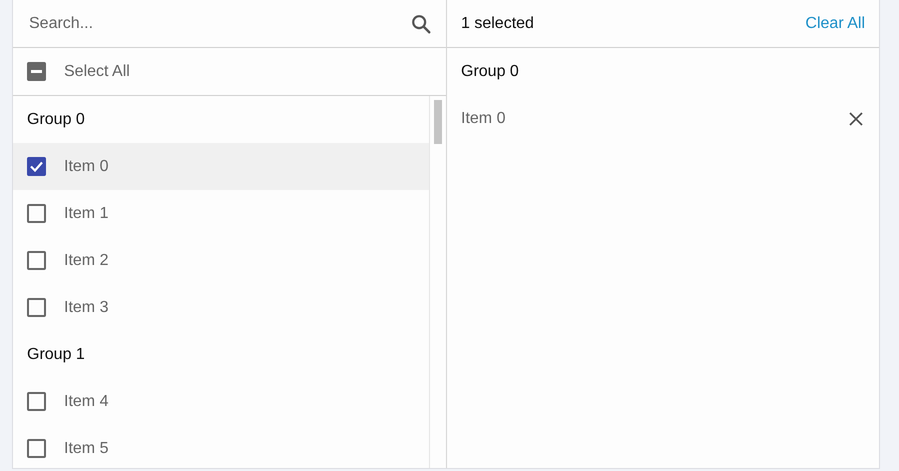 This screenshot has width=899, height=471. Describe the element at coordinates (497, 23) in the screenshot. I see `selected-count: 1 selected` at that location.